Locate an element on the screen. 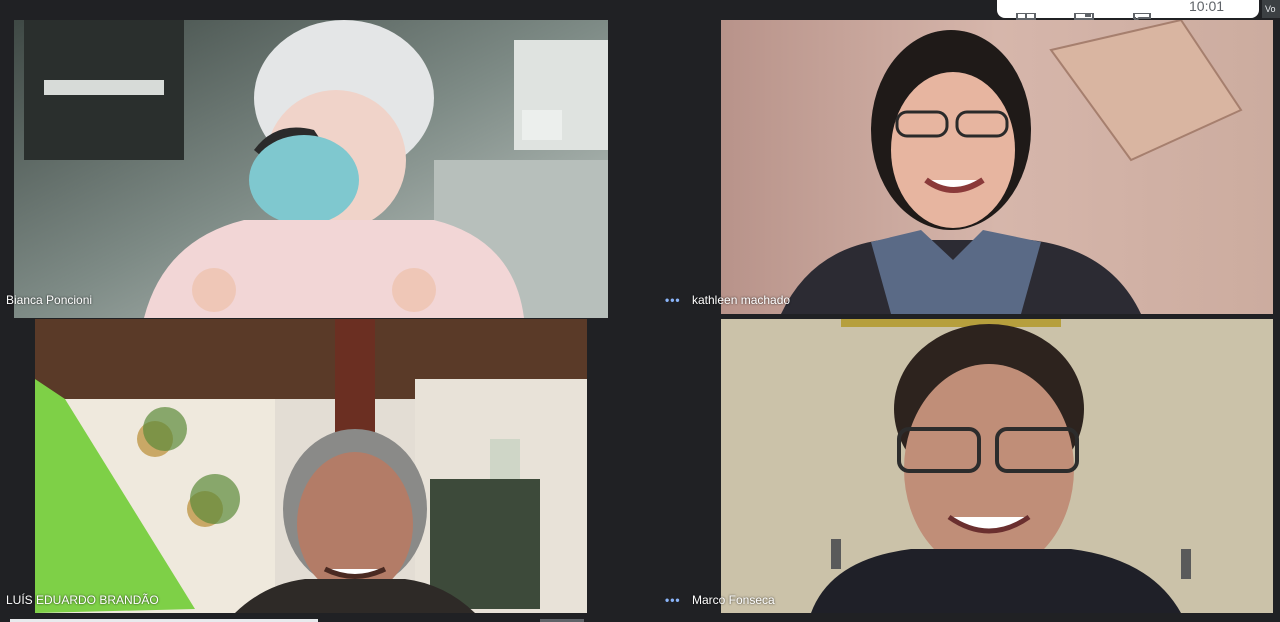 This screenshot has width=1280, height=622. participant-name: kathleen machado is located at coordinates (741, 300).